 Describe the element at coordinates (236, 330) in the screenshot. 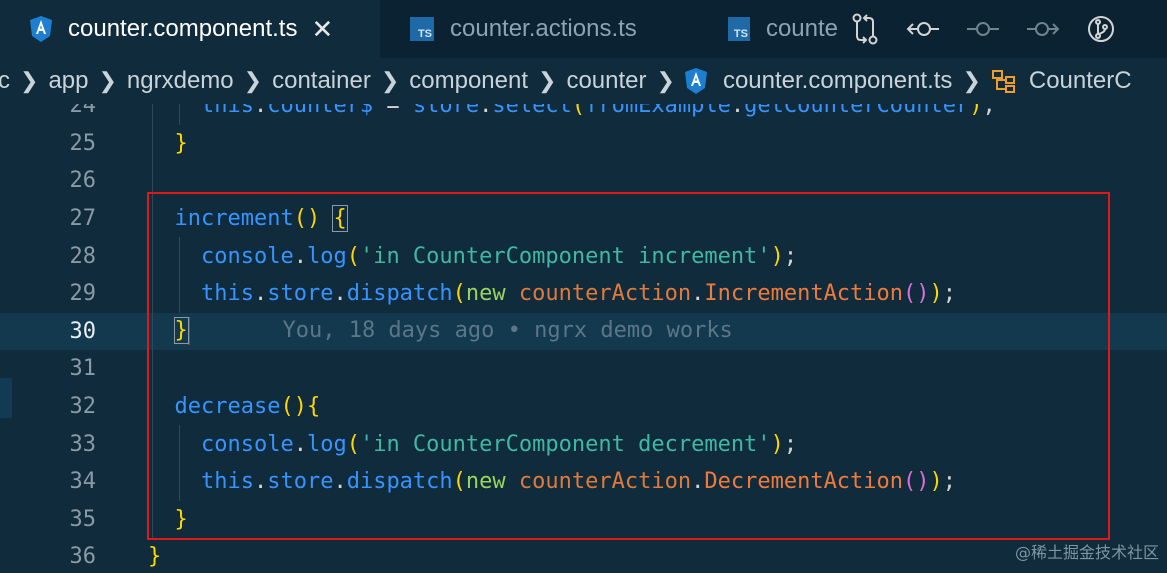

I see `blame-spacer` at that location.